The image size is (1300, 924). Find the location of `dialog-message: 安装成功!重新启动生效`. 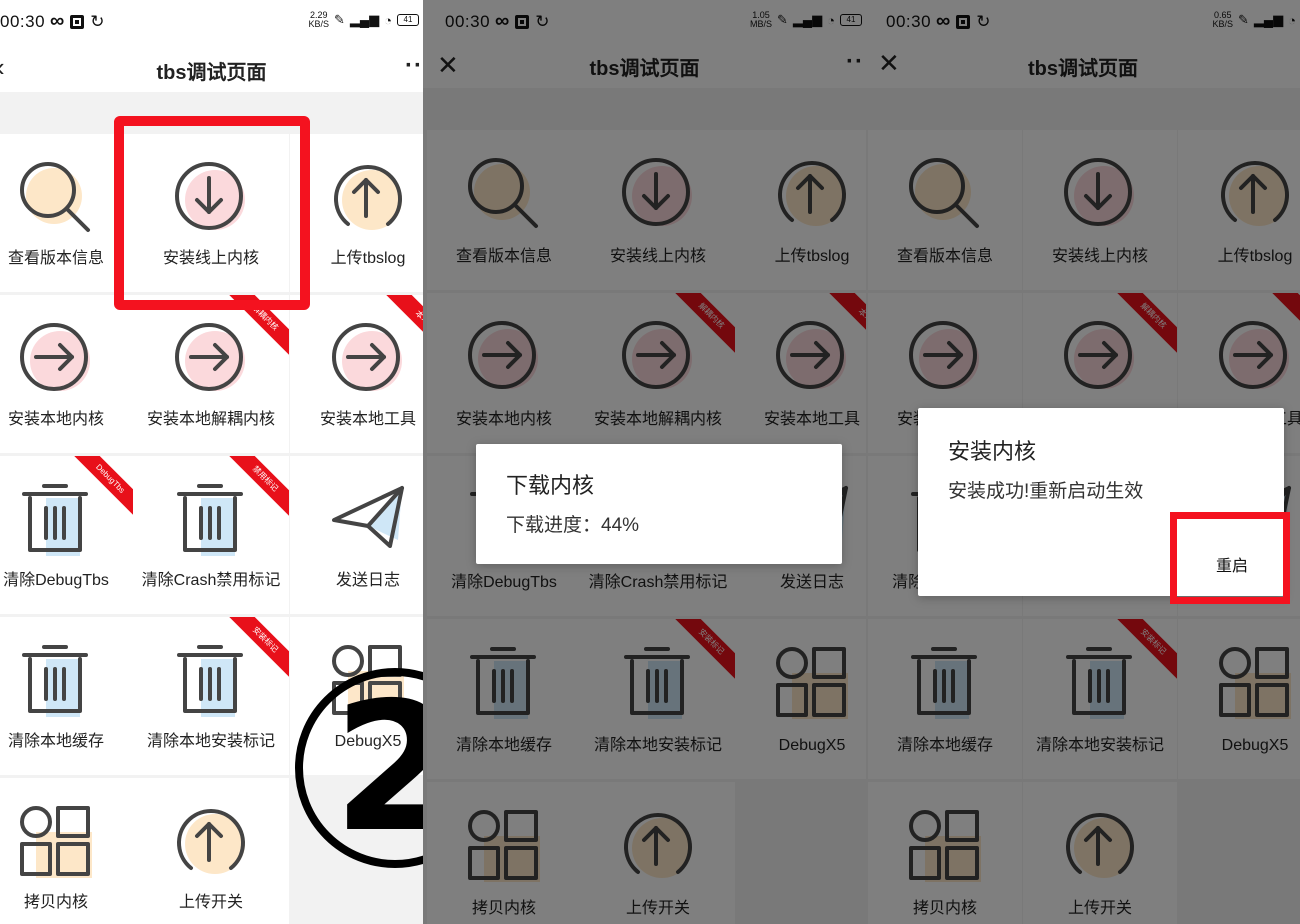

dialog-message: 安装成功!重新启动生效 is located at coordinates (1046, 491).